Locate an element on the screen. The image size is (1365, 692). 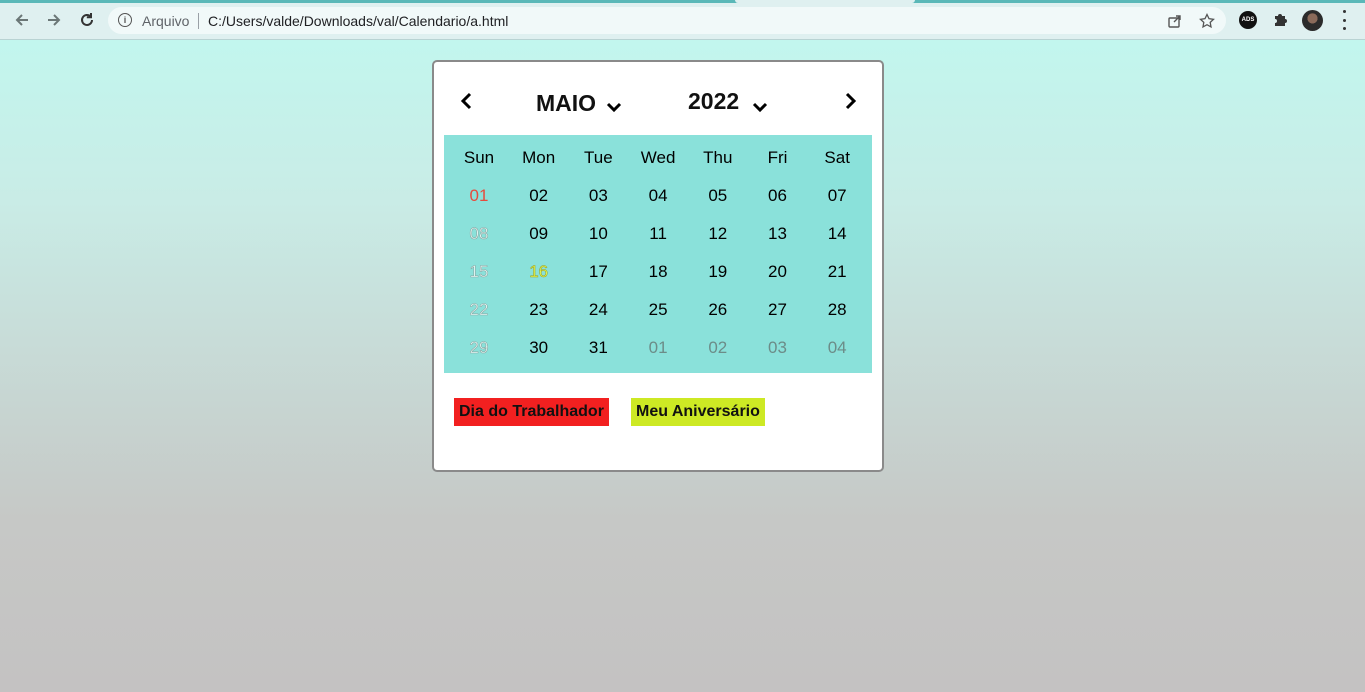
weekday-header: Fri is located at coordinates (777, 157).